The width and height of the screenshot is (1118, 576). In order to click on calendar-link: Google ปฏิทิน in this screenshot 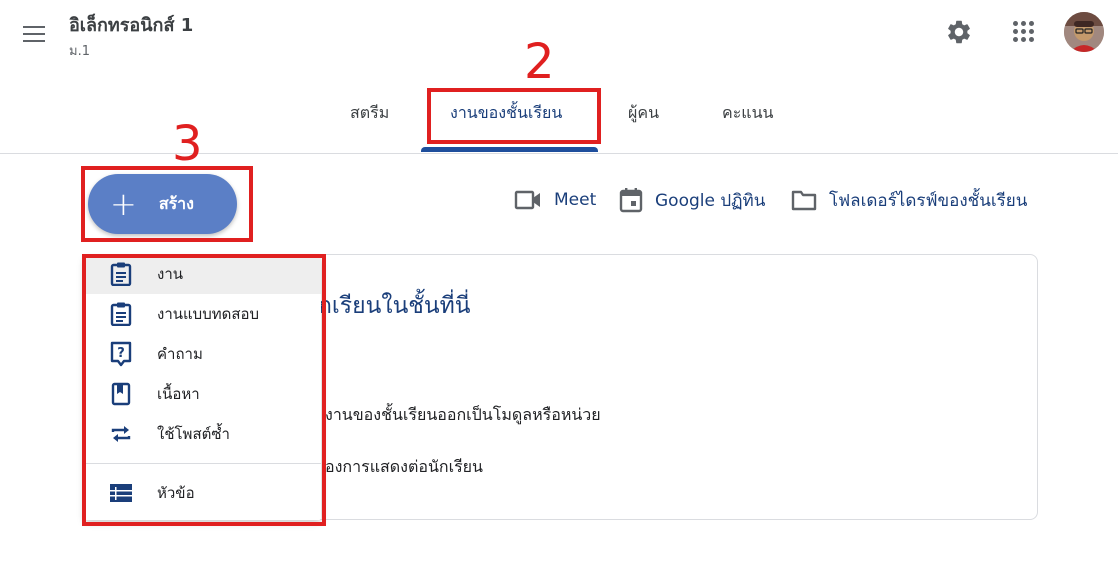, I will do `click(692, 200)`.